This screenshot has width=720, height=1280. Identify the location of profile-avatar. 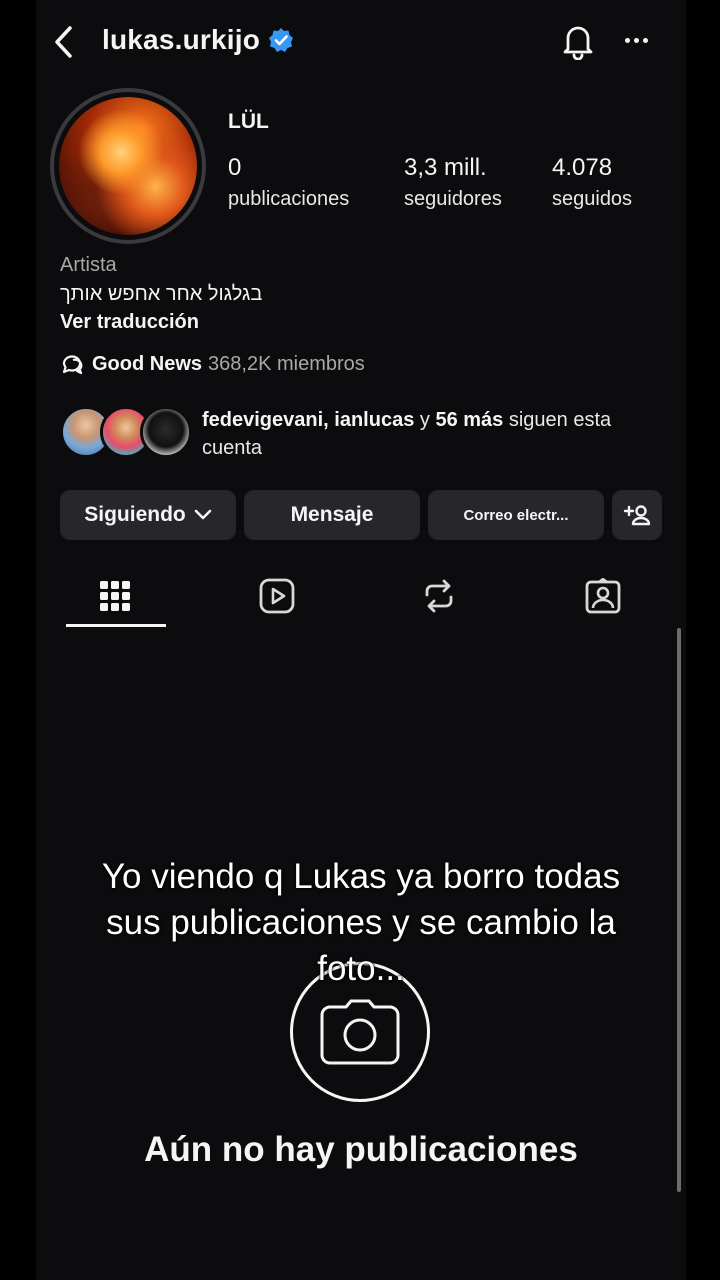
(128, 166).